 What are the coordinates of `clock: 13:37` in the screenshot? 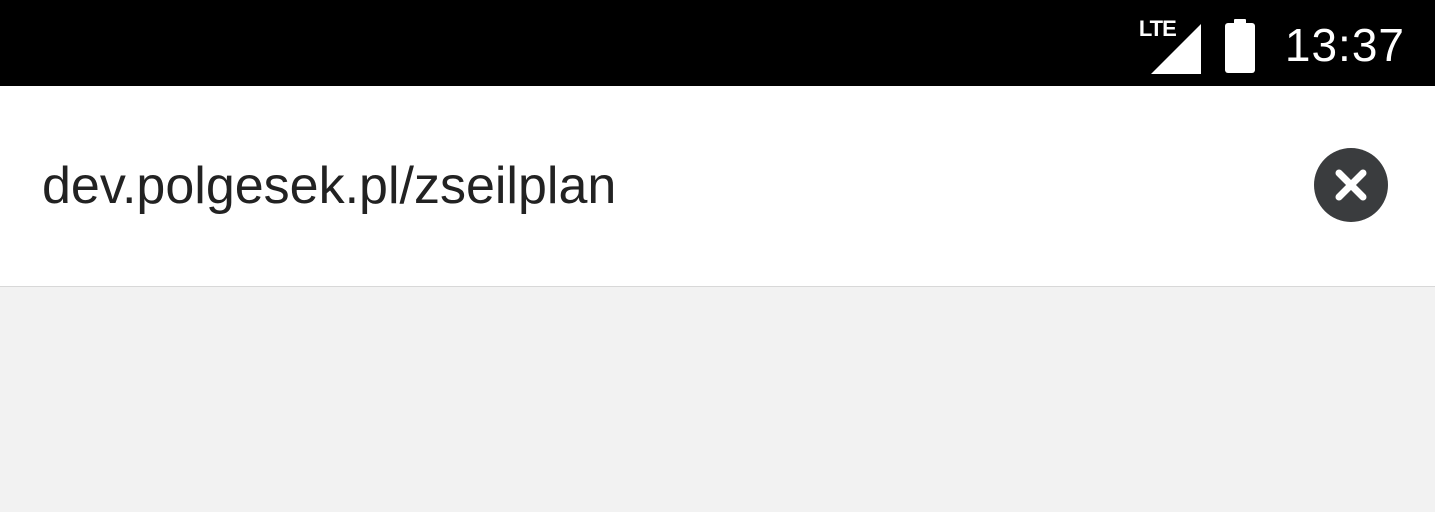 It's located at (1344, 45).